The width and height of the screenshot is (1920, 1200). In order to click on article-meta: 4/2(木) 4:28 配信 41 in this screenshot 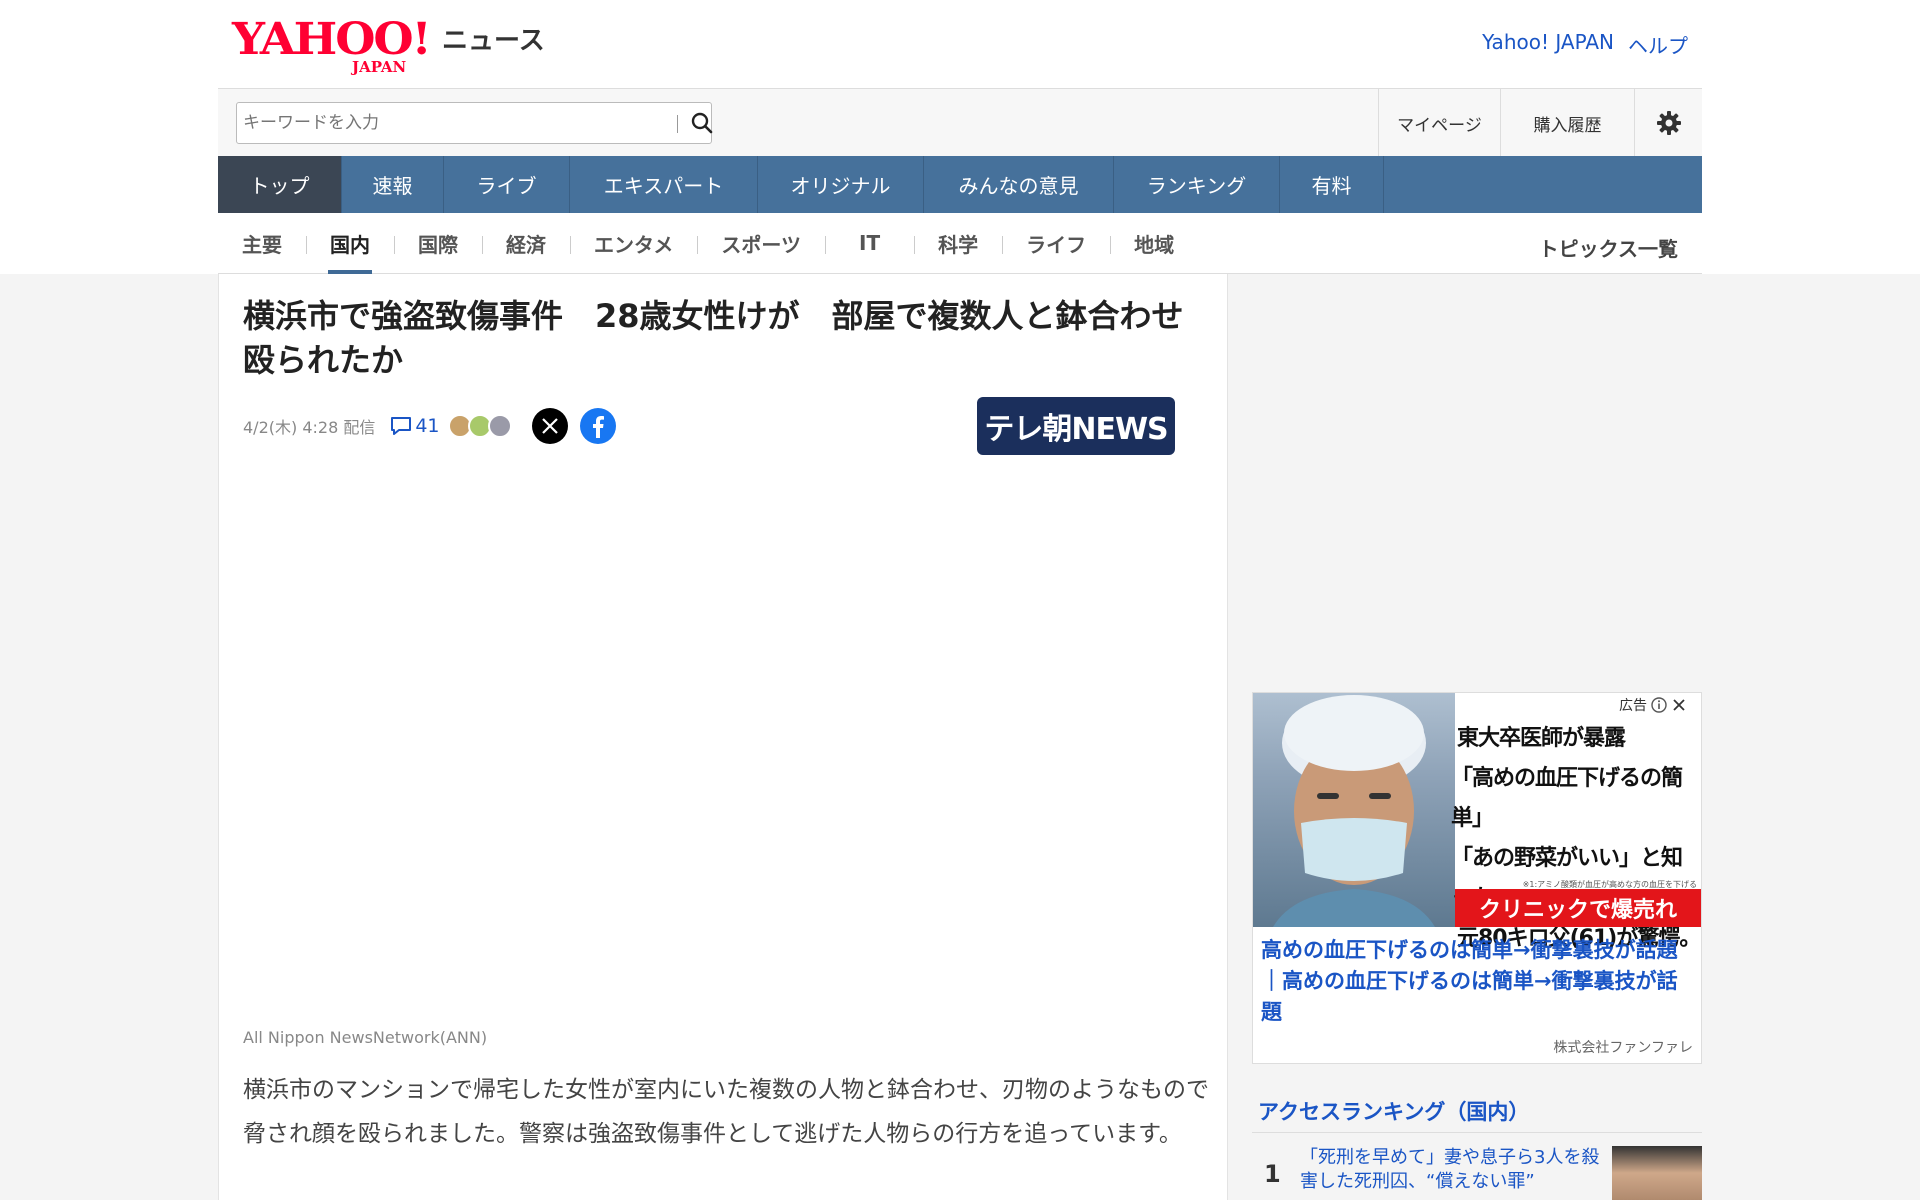, I will do `click(429, 426)`.